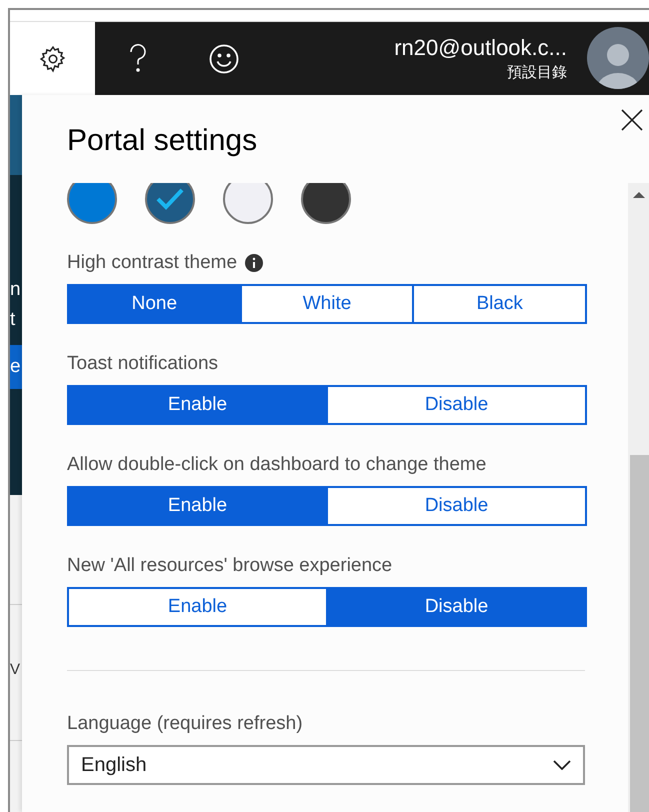  I want to click on scroll-thumb, so click(639, 633).